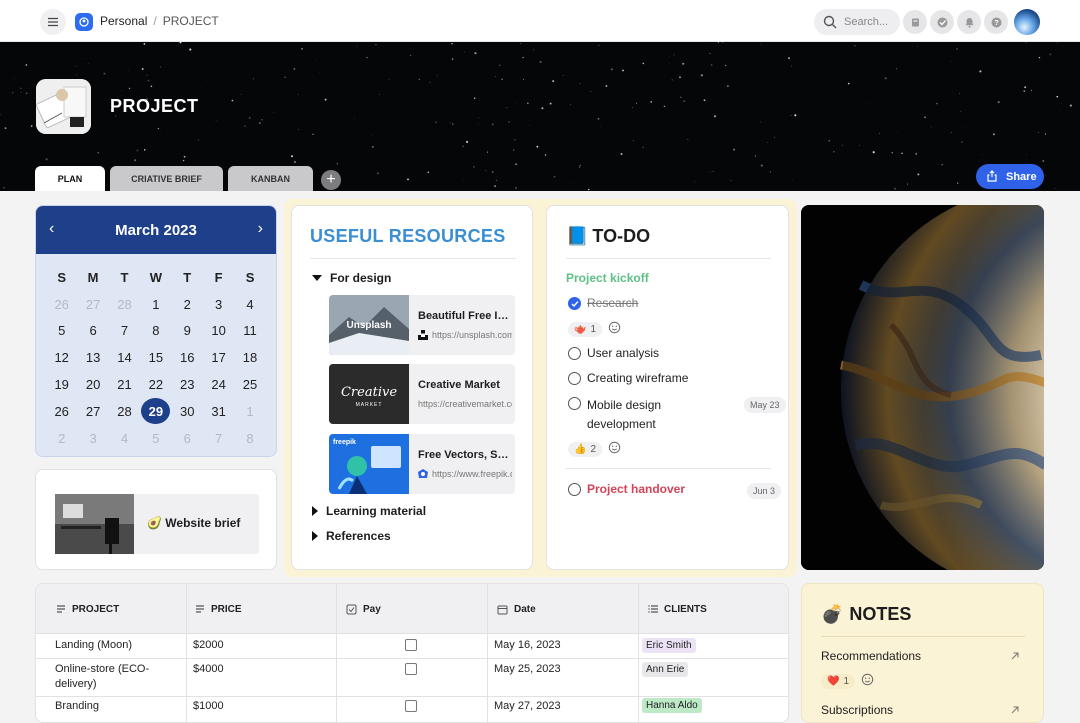  I want to click on selected-day: 29, so click(155, 411).